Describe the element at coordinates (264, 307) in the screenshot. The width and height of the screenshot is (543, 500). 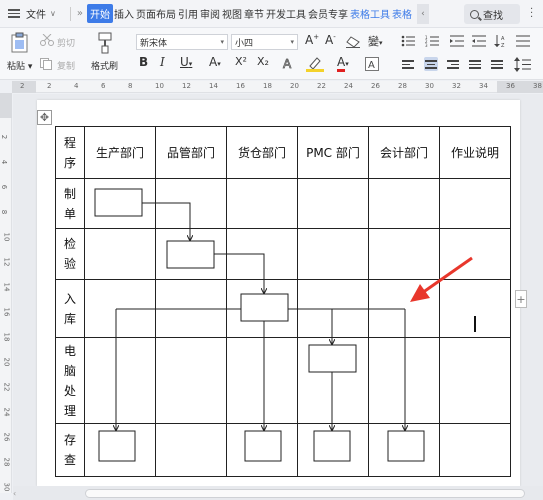
I see `process-box-stock-in` at that location.